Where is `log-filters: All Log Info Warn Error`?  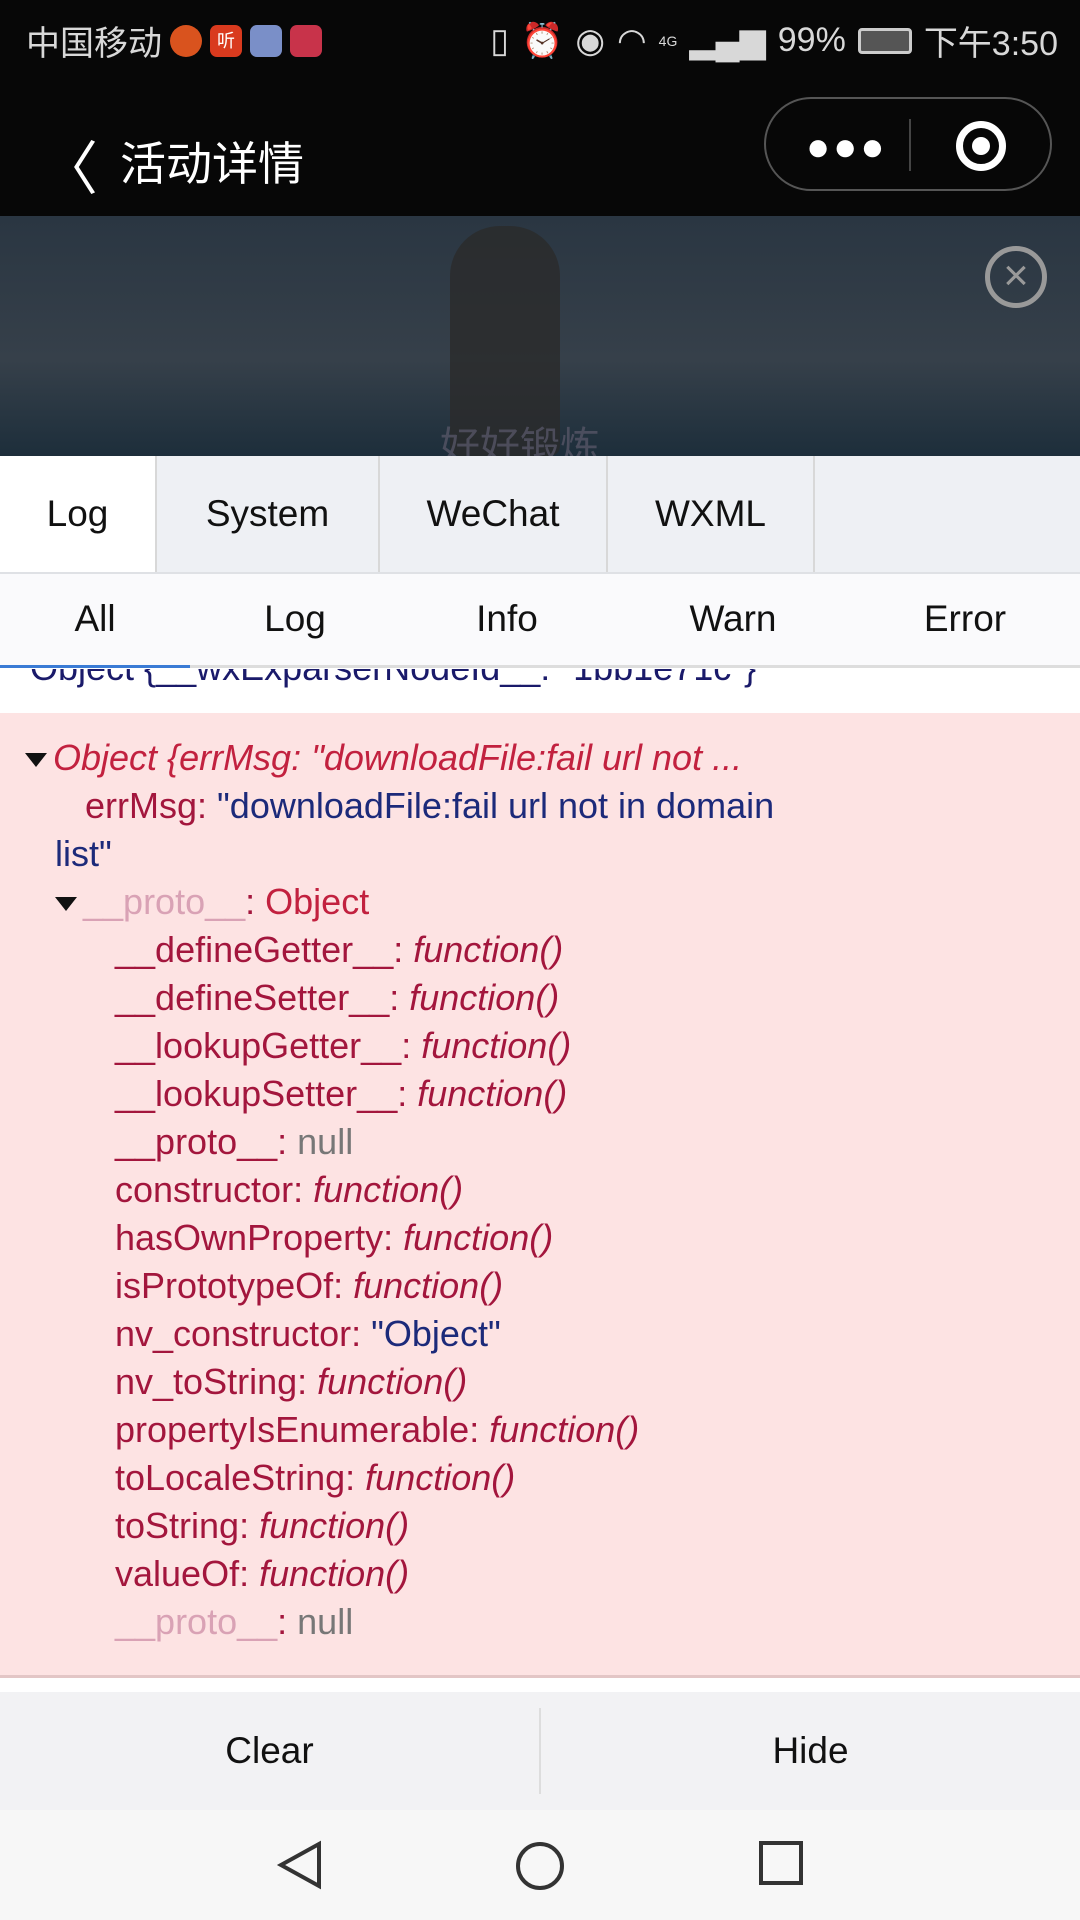
log-filters: All Log Info Warn Error is located at coordinates (540, 621).